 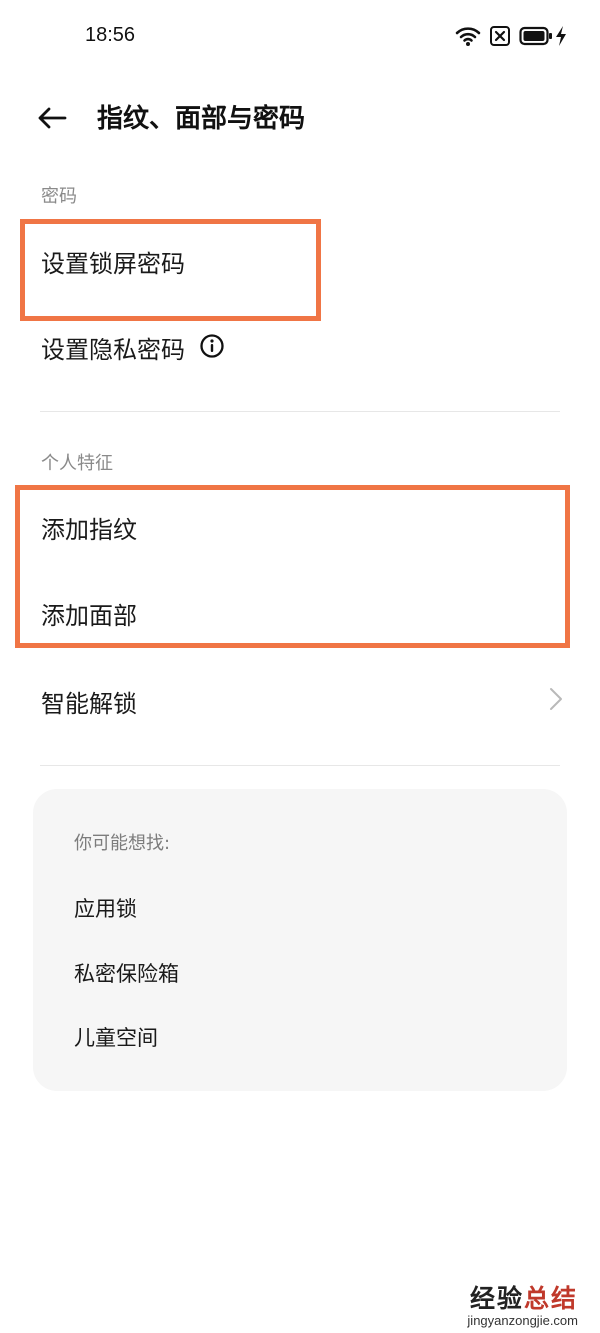 I want to click on watermark: 经验总结 jingyanzongjie.com, so click(x=522, y=1307).